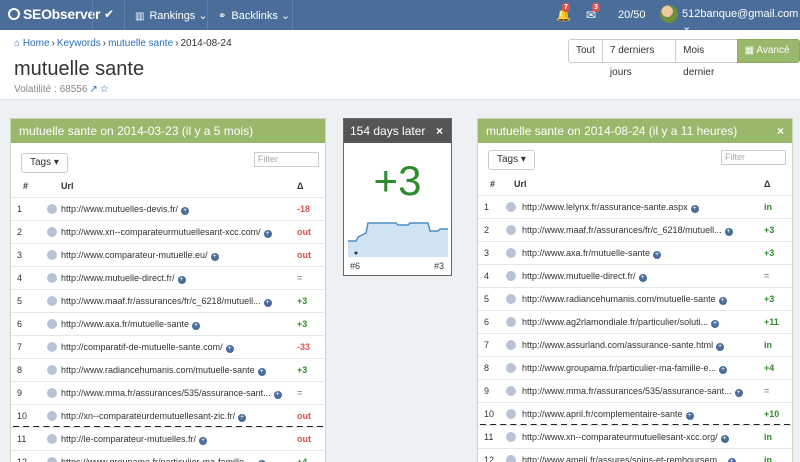 The width and height of the screenshot is (800, 462). I want to click on notification-bell-icon: 🔔 7, so click(563, 12).